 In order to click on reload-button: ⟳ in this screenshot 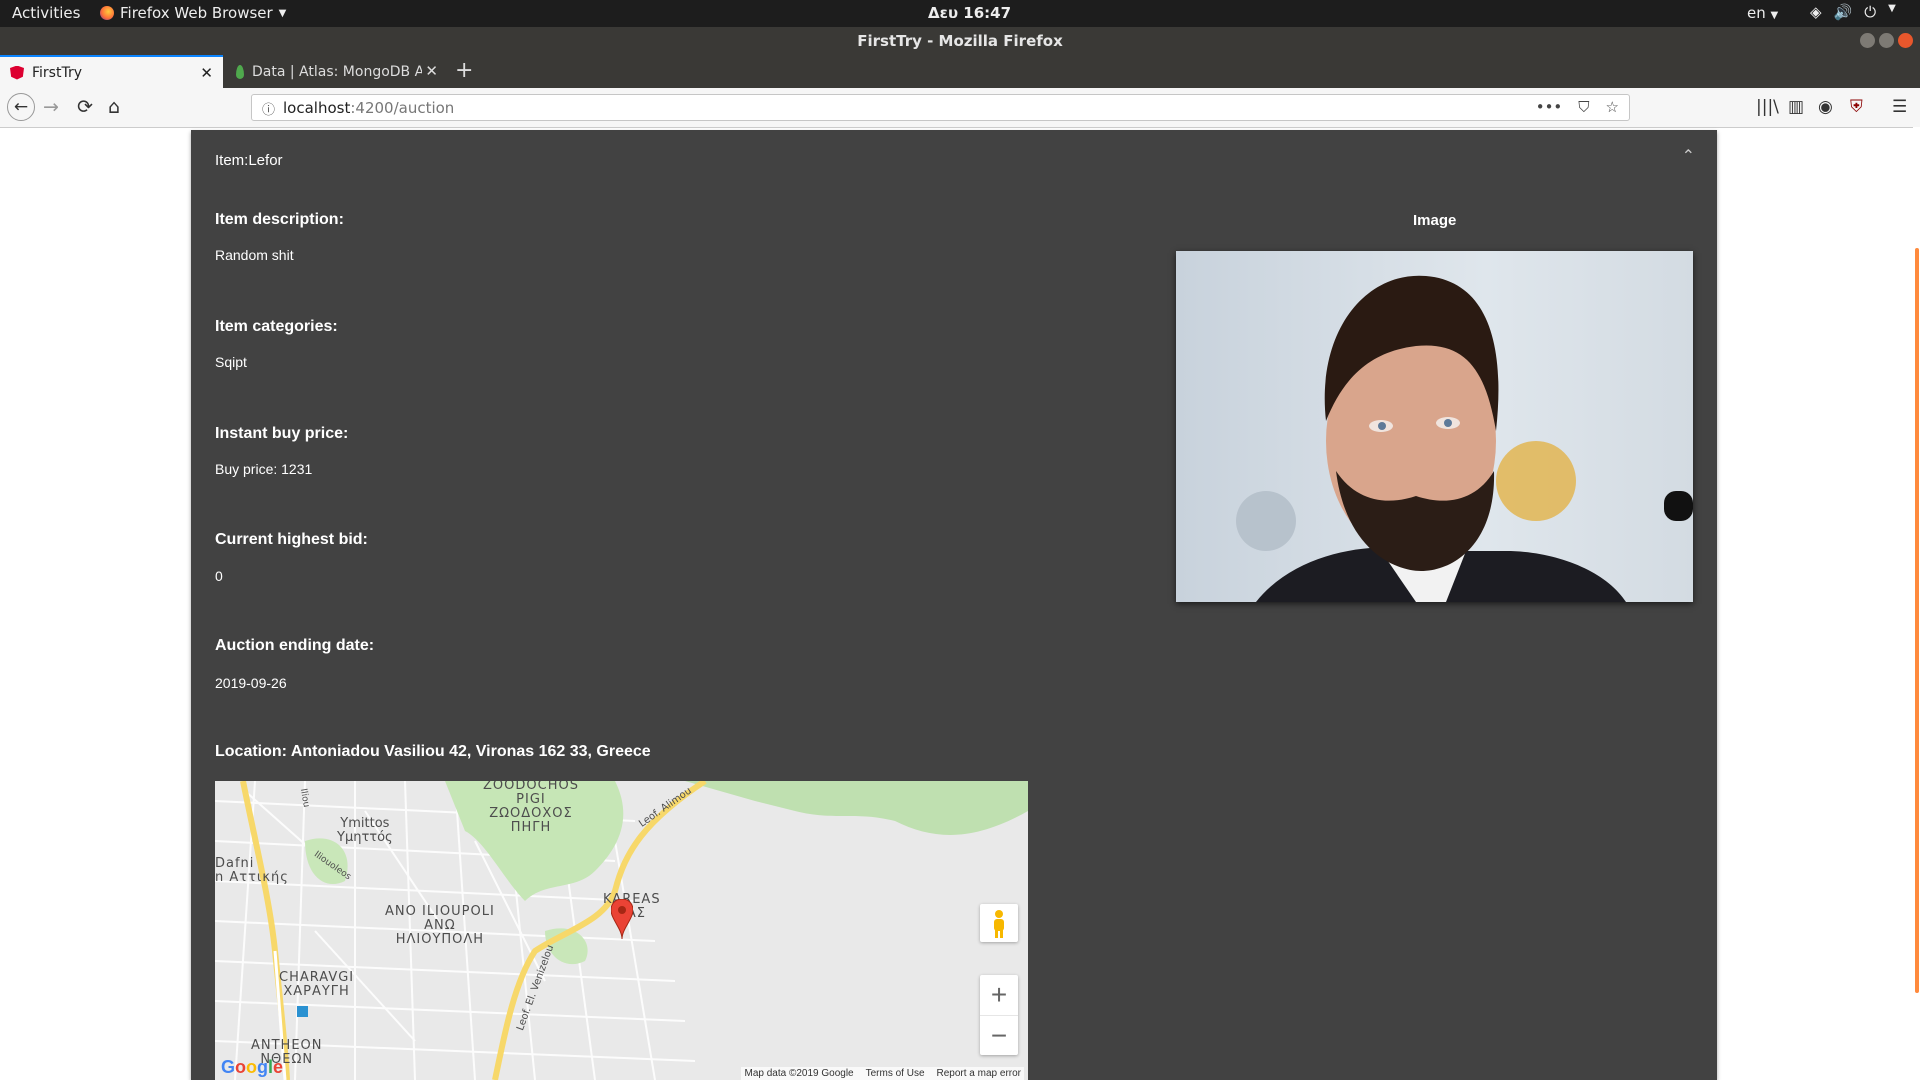, I will do `click(85, 107)`.